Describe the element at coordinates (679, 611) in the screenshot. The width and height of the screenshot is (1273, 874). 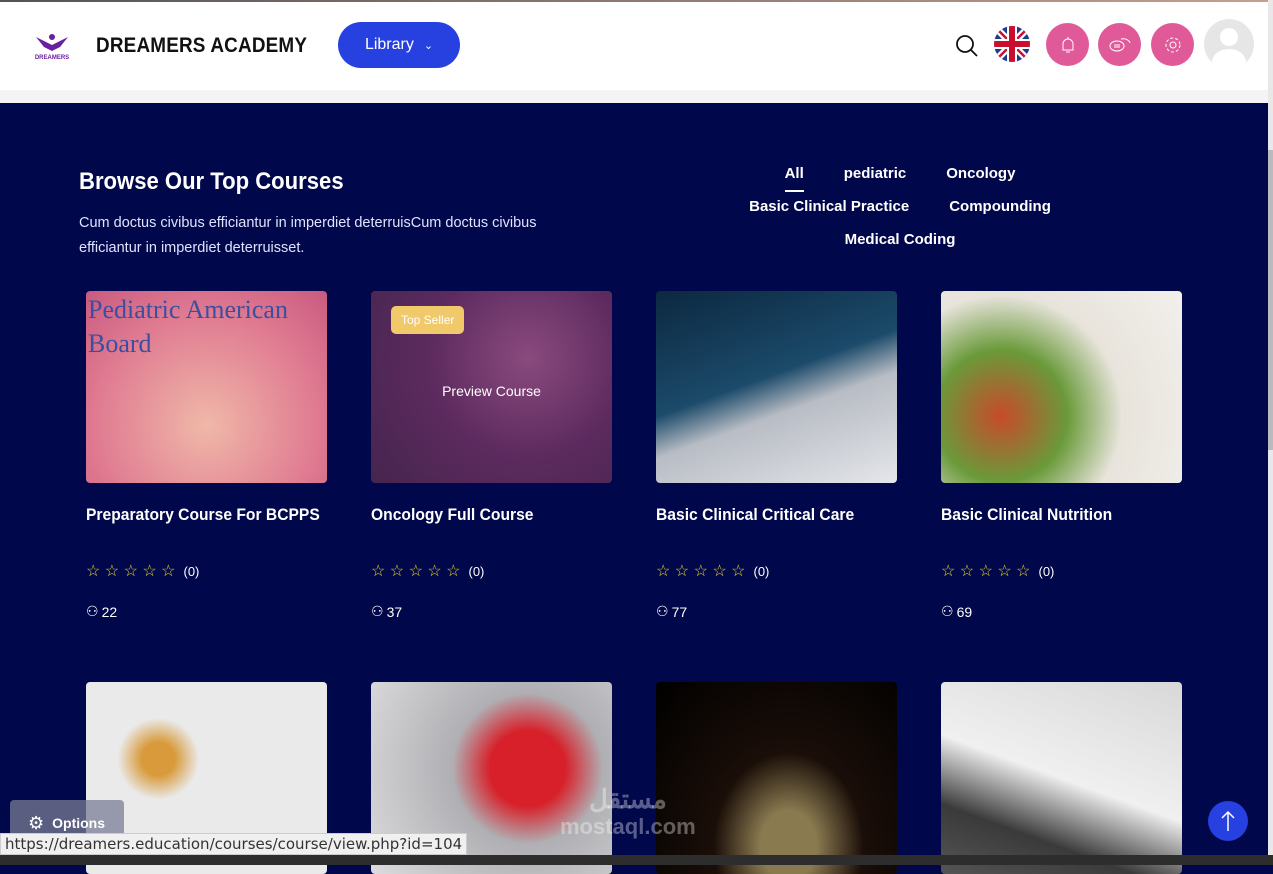
I see `students-value: 77` at that location.